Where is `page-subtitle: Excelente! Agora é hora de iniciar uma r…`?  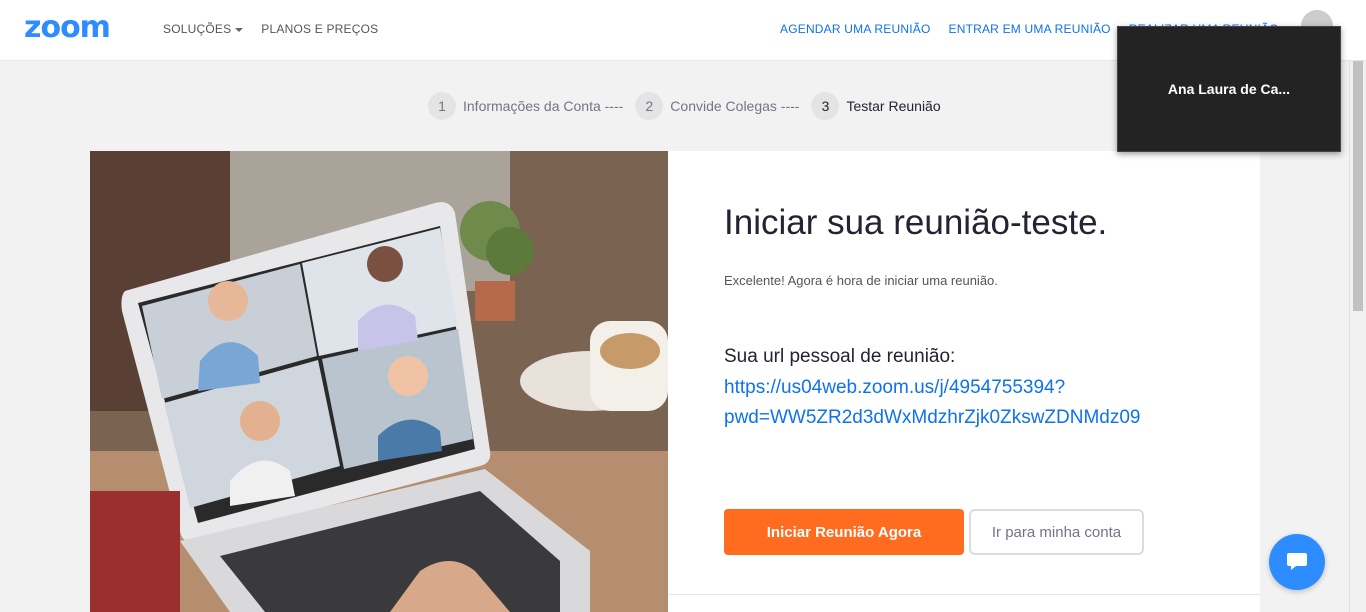 page-subtitle: Excelente! Agora é hora de iniciar uma r… is located at coordinates (861, 280).